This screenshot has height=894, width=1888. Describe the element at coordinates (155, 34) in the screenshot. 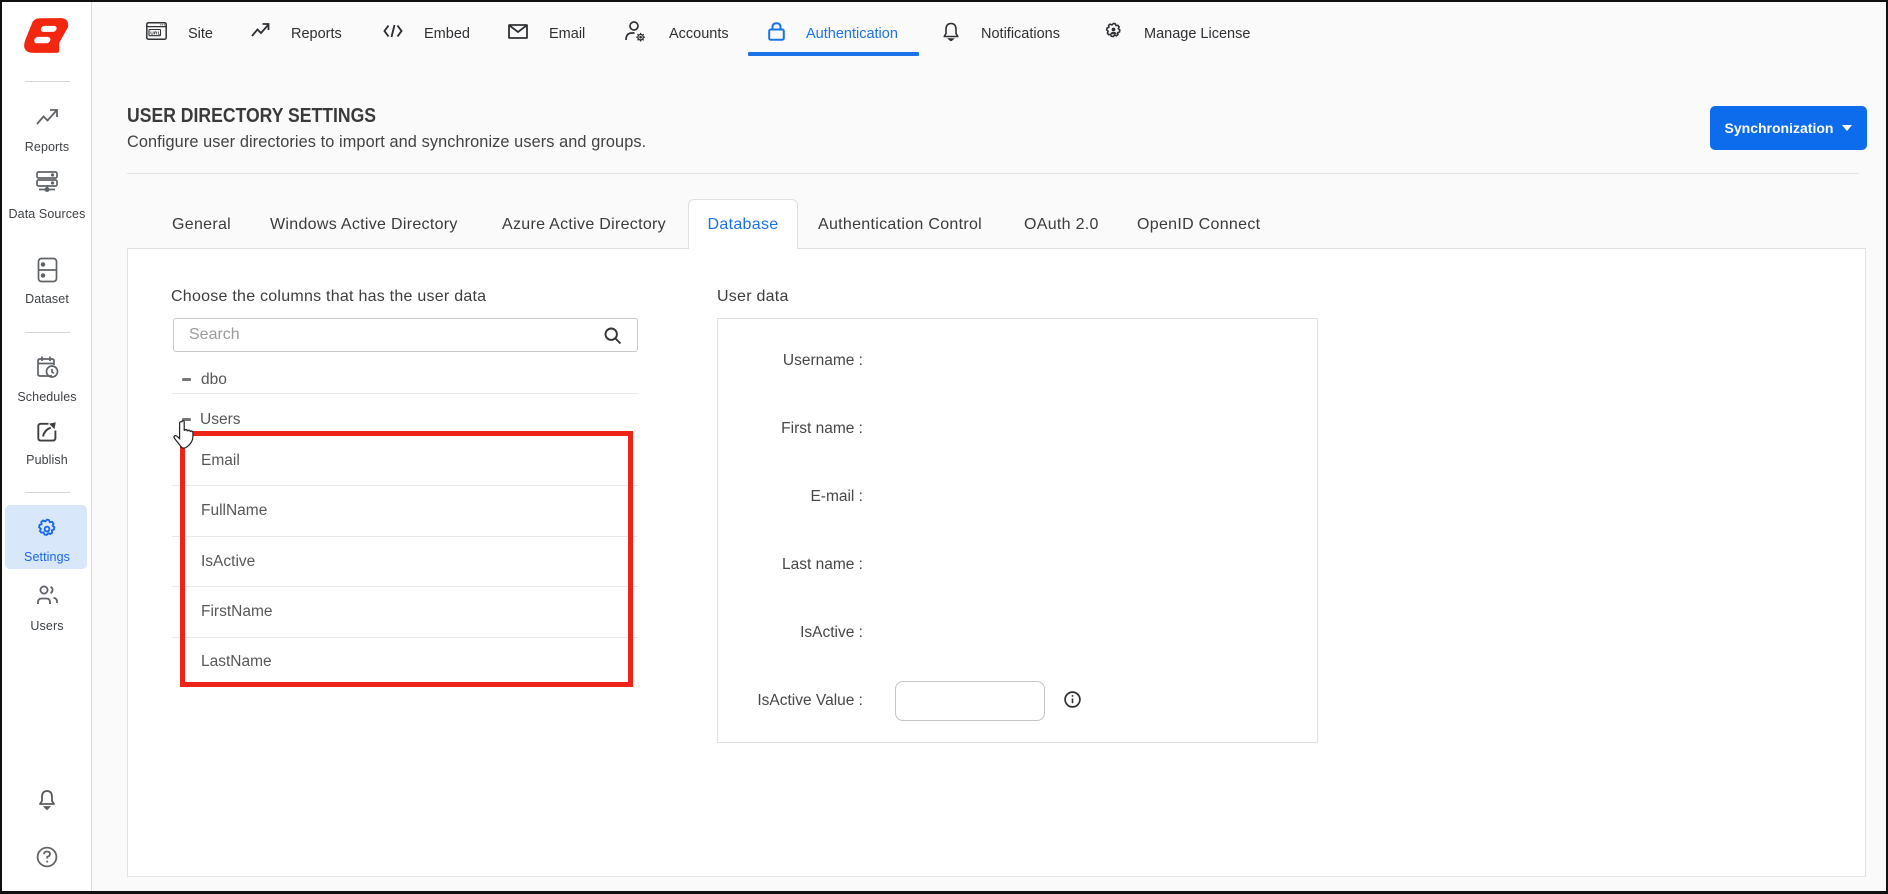

I see `svg-text: URL` at that location.